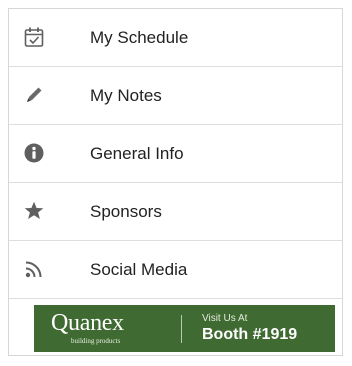 The height and width of the screenshot is (366, 352). What do you see at coordinates (139, 37) in the screenshot?
I see `menu-item-label: My Schedule` at bounding box center [139, 37].